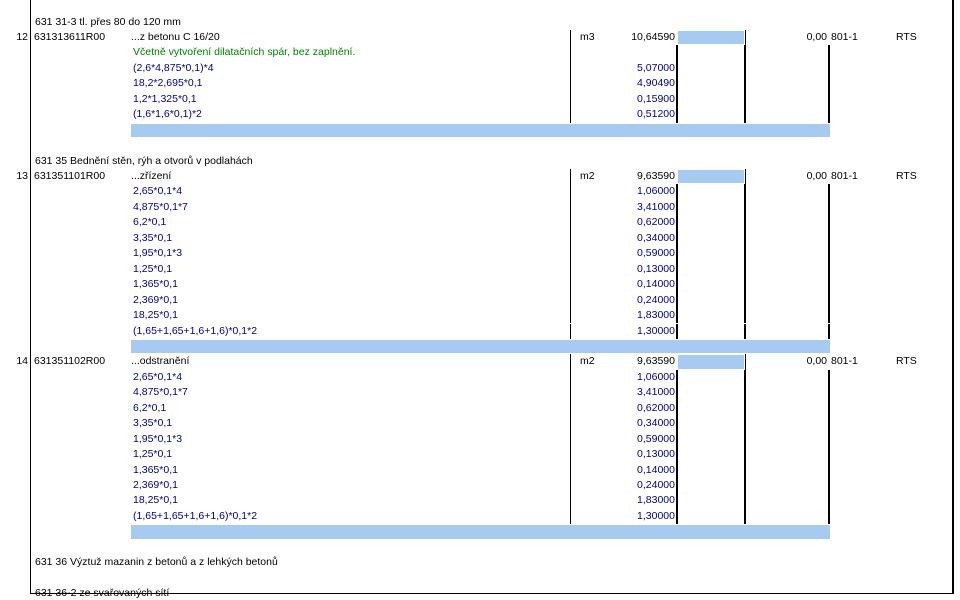  I want to click on item-description: ...odstranění, so click(160, 361).